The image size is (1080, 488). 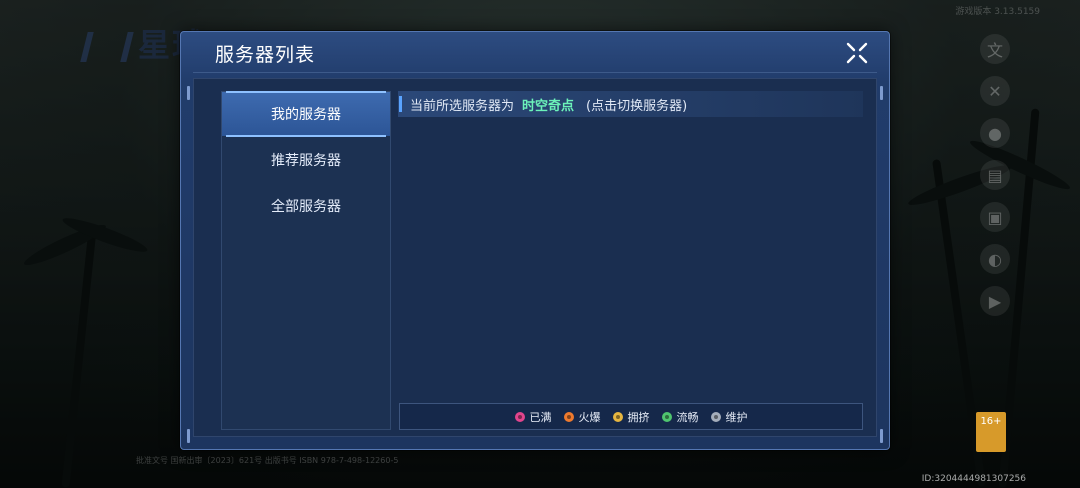 I want to click on tab-label: 我的服务器, so click(x=306, y=115).